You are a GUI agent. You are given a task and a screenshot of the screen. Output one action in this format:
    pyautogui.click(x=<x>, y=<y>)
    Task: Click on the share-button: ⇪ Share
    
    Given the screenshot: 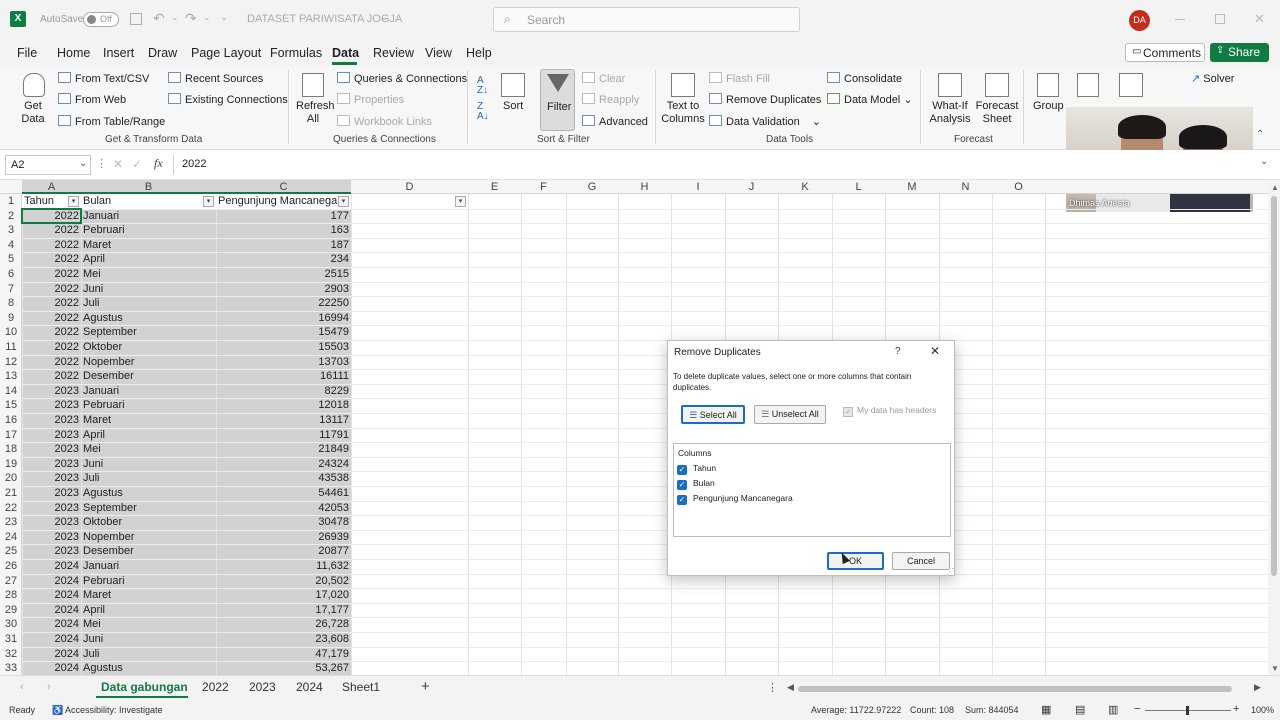 What is the action you would take?
    pyautogui.click(x=1239, y=52)
    